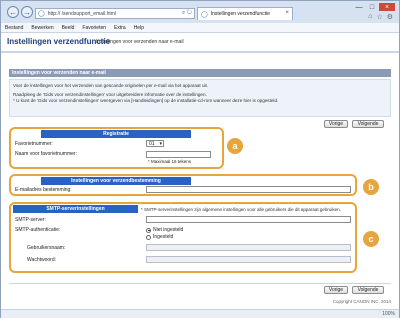 This screenshot has width=400, height=318. Describe the element at coordinates (390, 17) in the screenshot. I see `gear-icon: ⚙` at that location.